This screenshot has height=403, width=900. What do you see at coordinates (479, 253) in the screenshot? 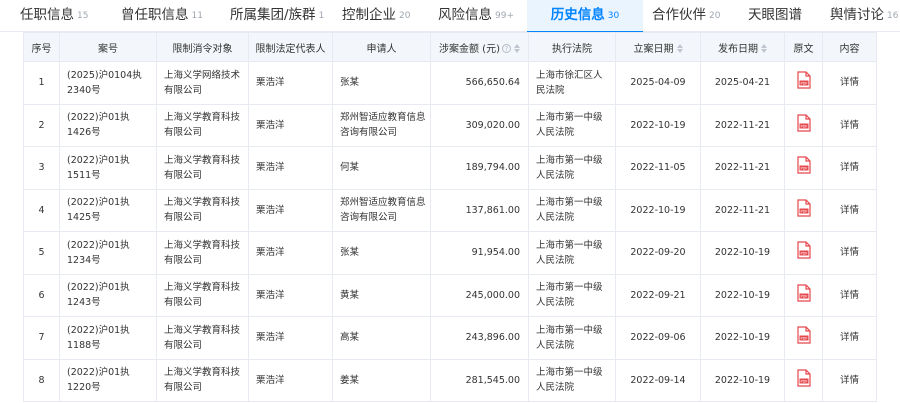
I see `amount-cell: 91,954.00` at bounding box center [479, 253].